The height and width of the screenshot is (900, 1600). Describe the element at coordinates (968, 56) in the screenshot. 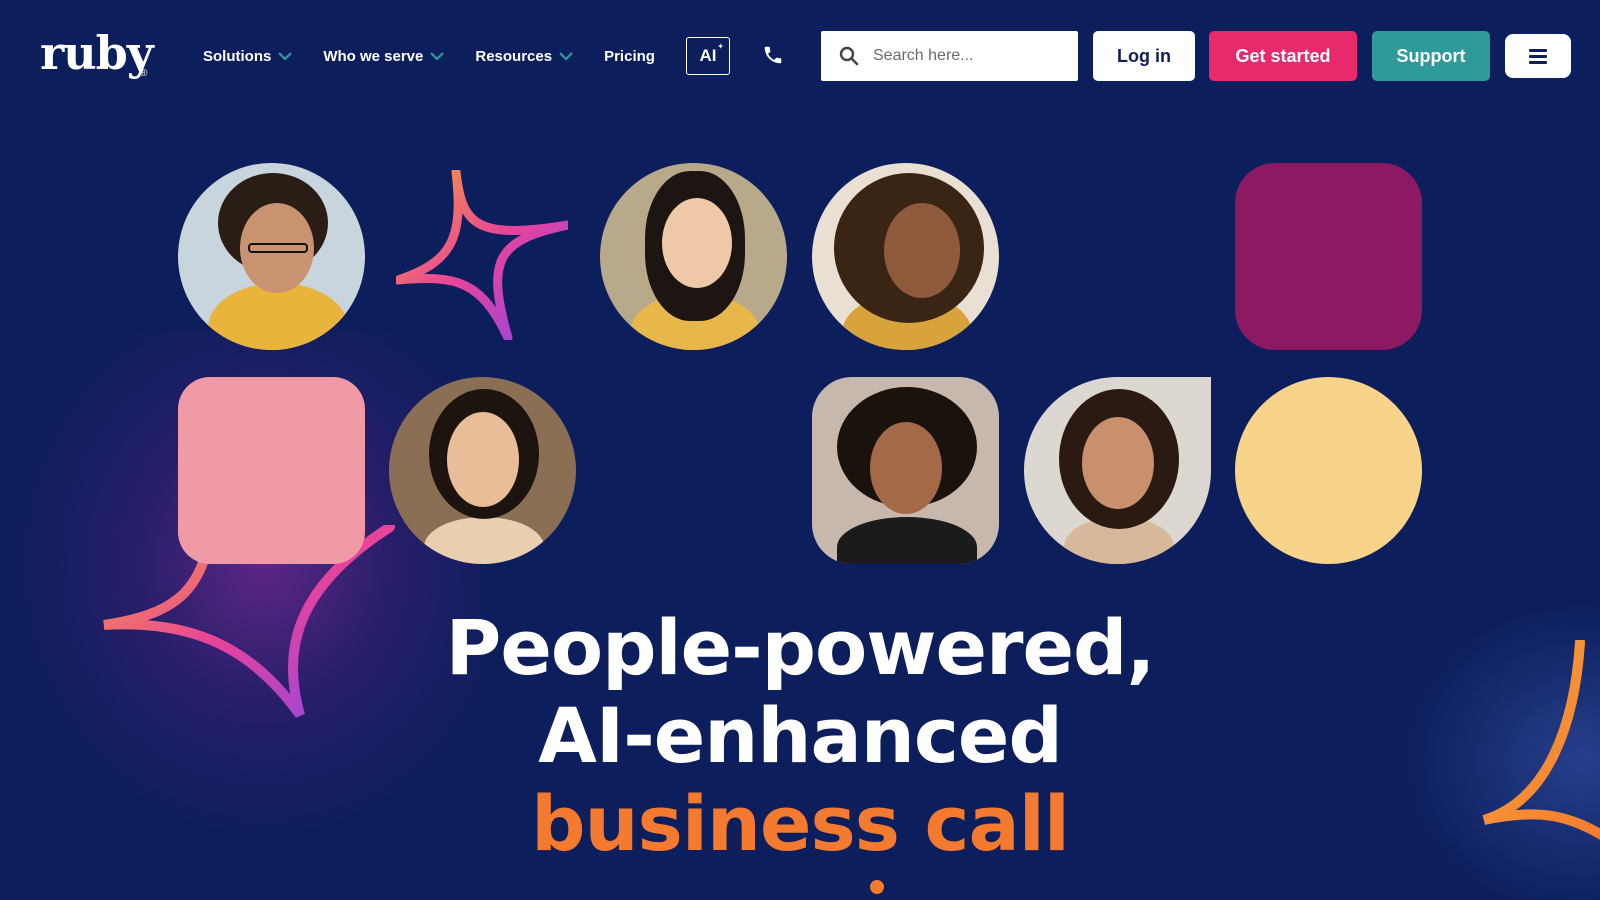

I see `search-input` at that location.